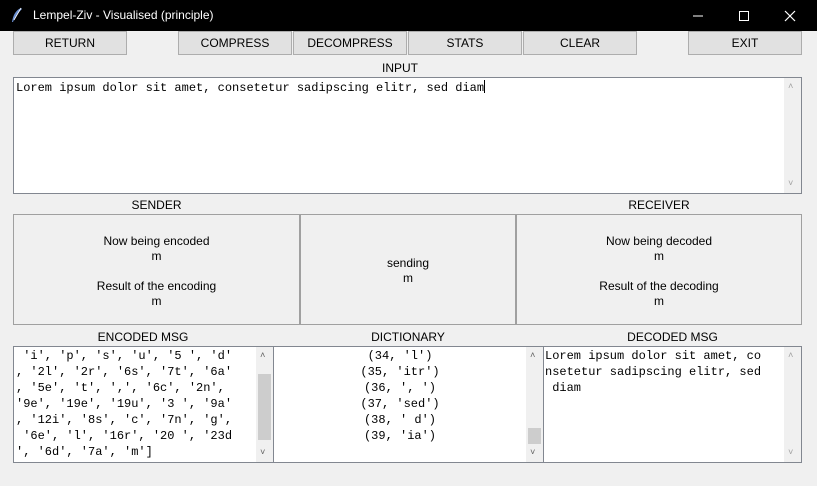 The width and height of the screenshot is (817, 486). Describe the element at coordinates (156, 205) in the screenshot. I see `sender-label: SENDER` at that location.